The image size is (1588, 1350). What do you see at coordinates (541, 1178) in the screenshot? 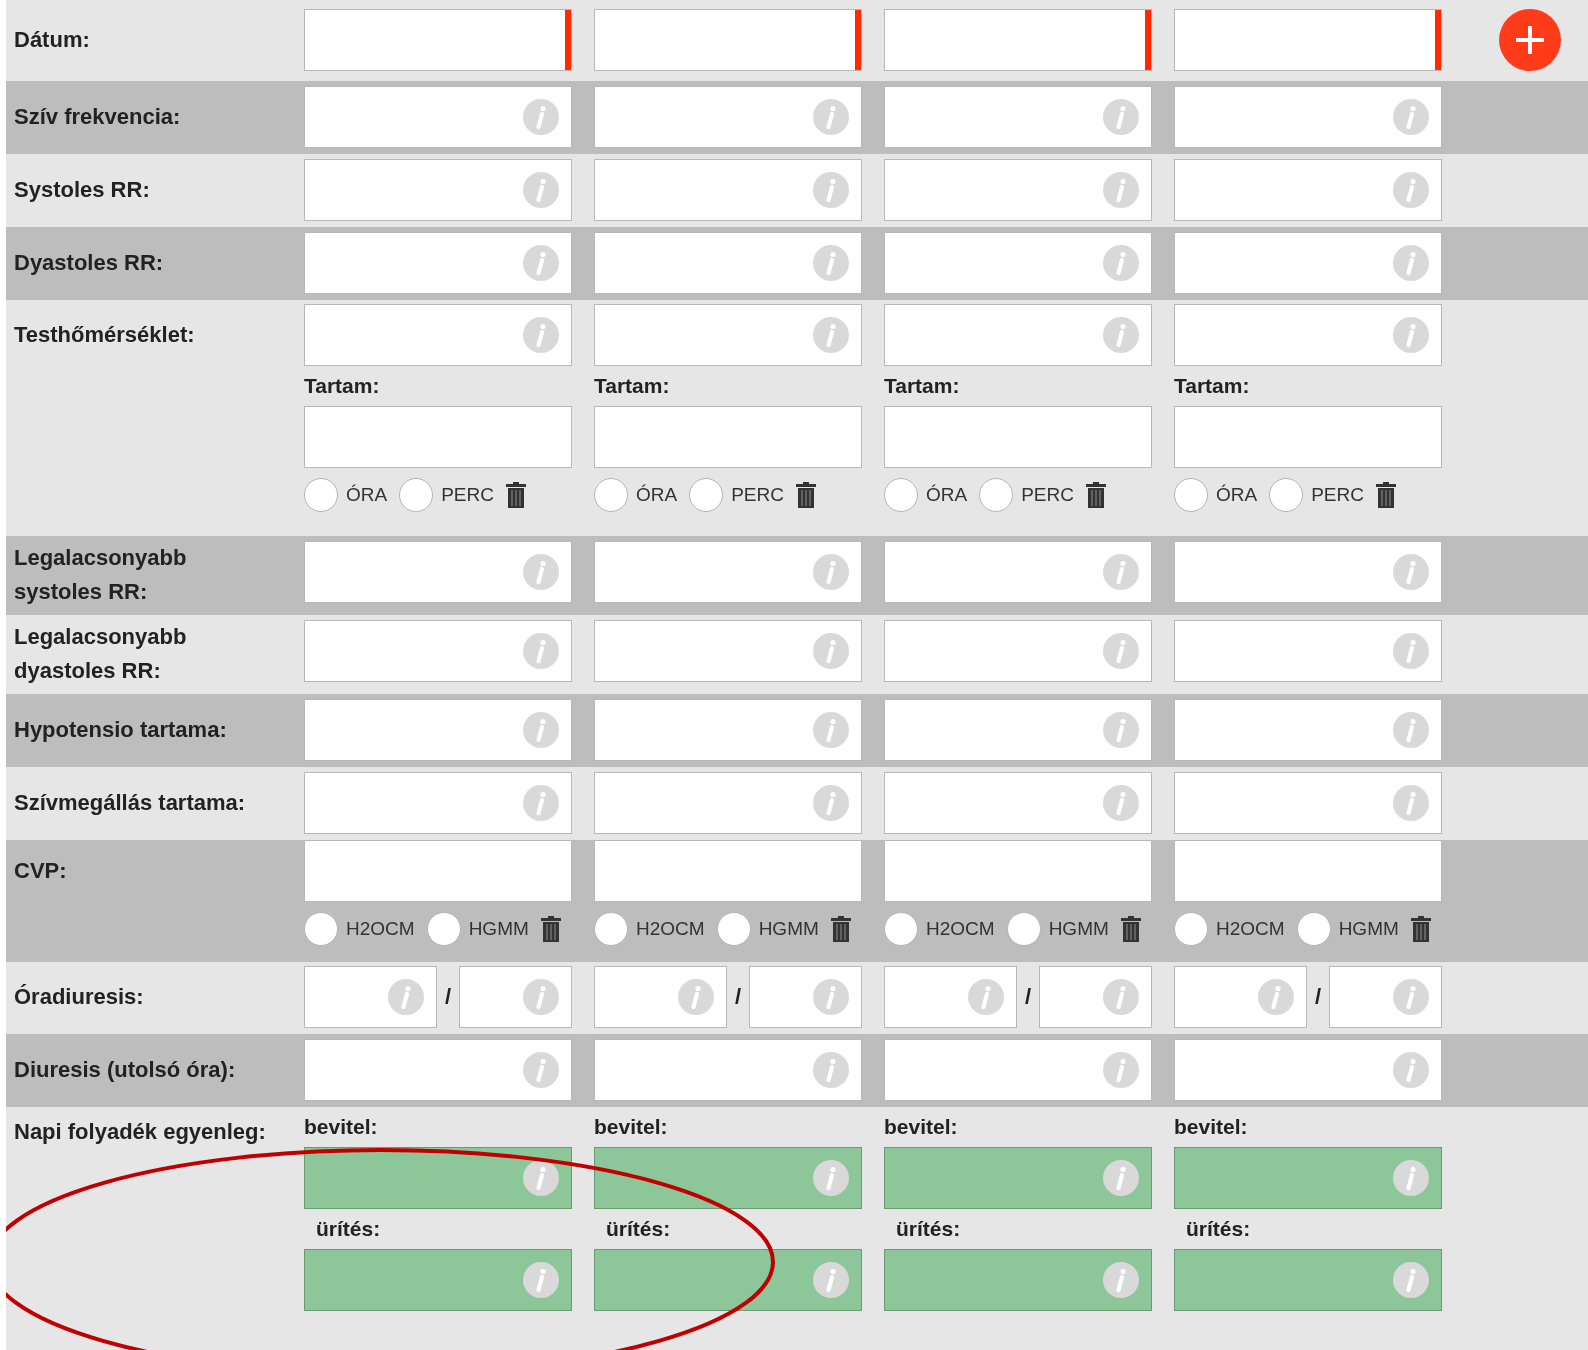
I see `info-icon` at bounding box center [541, 1178].